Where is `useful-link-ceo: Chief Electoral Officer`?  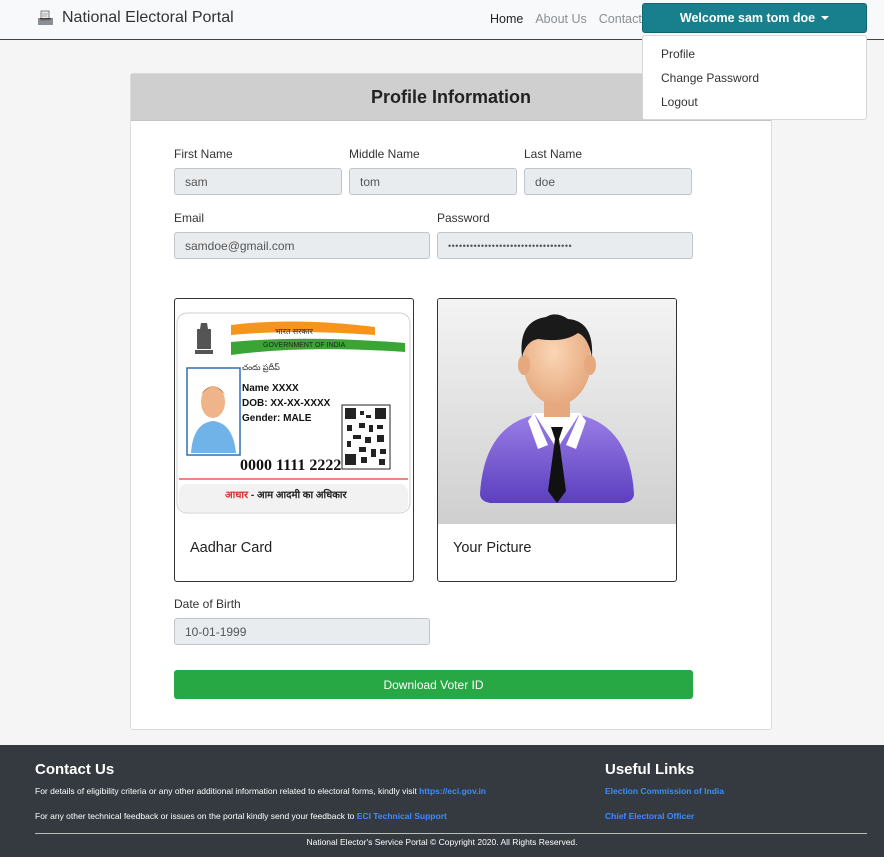 useful-link-ceo: Chief Electoral Officer is located at coordinates (649, 816).